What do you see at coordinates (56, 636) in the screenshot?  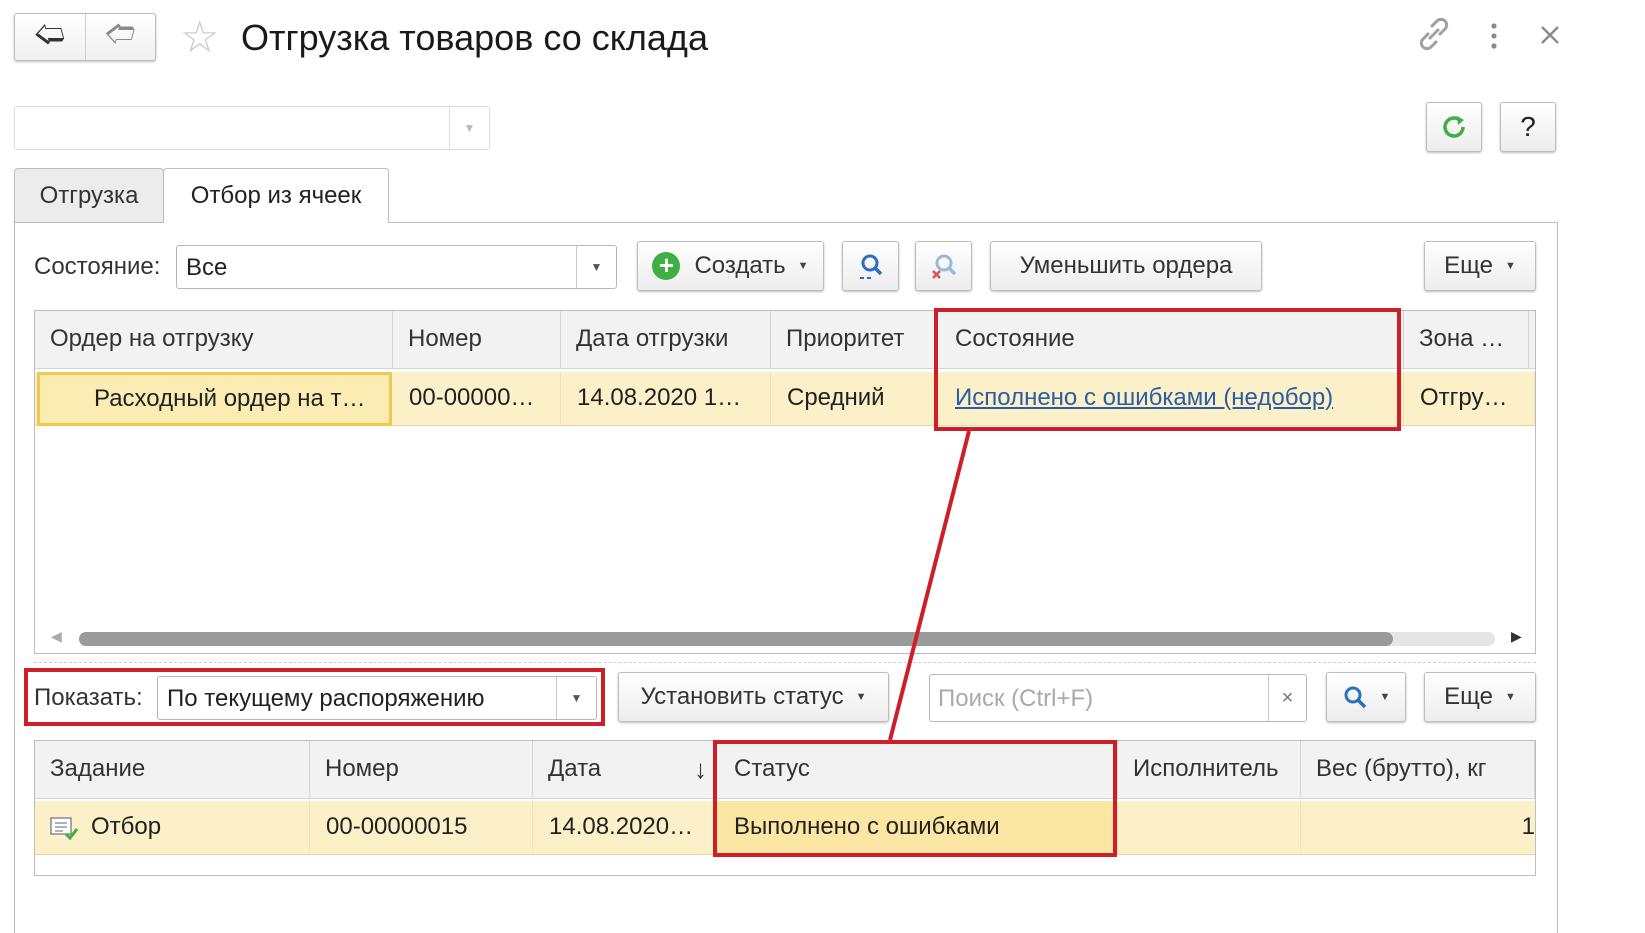 I see `scroll-left-icon: ◀` at bounding box center [56, 636].